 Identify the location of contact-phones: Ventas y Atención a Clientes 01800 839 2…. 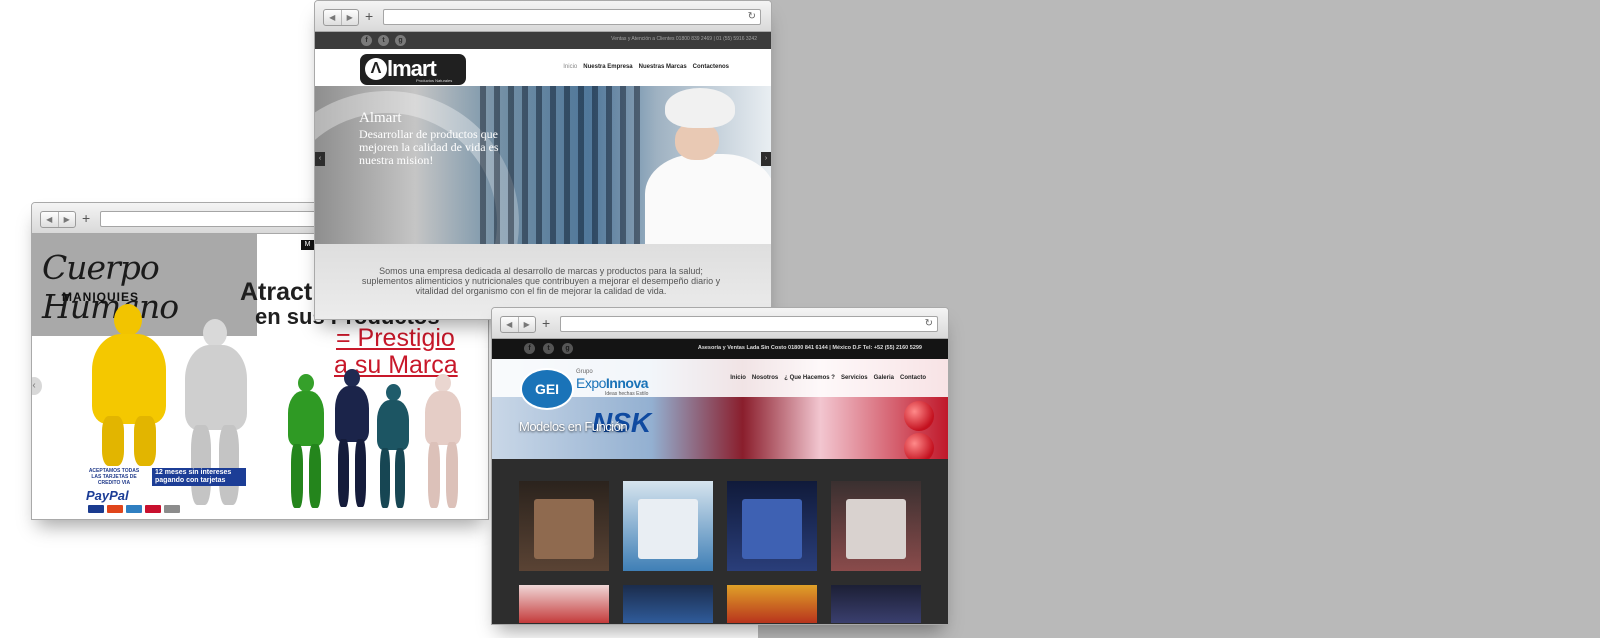
(684, 39).